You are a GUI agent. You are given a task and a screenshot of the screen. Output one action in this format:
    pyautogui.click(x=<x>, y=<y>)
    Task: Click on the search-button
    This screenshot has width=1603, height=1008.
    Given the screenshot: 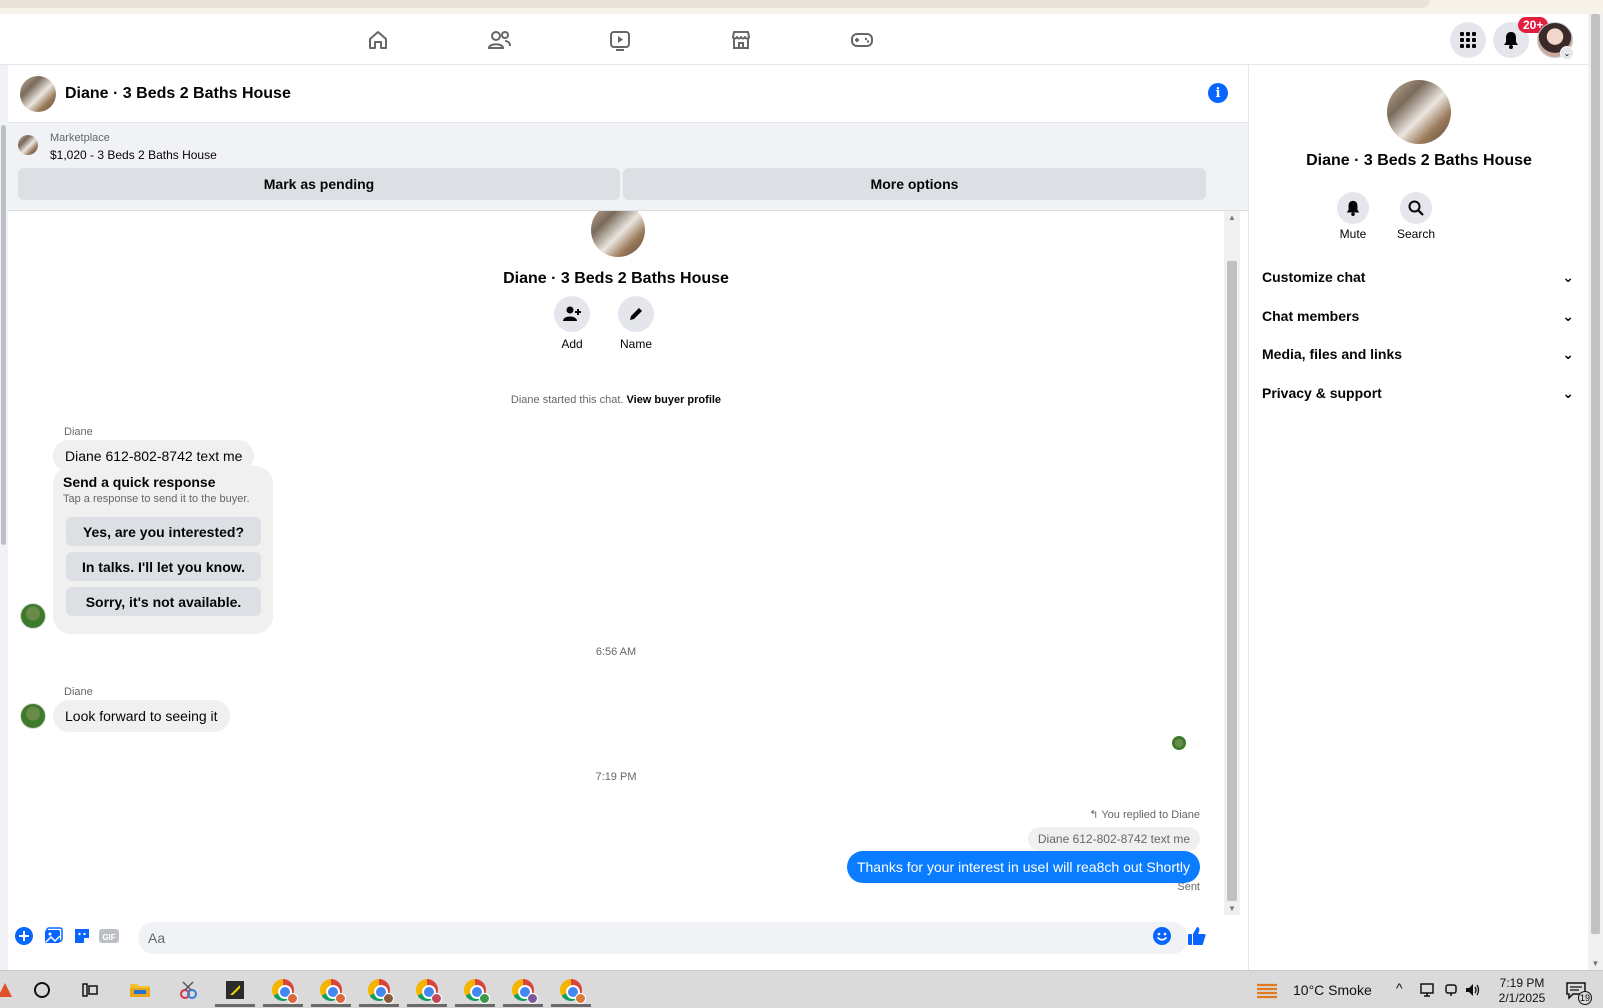 What is the action you would take?
    pyautogui.click(x=1416, y=208)
    